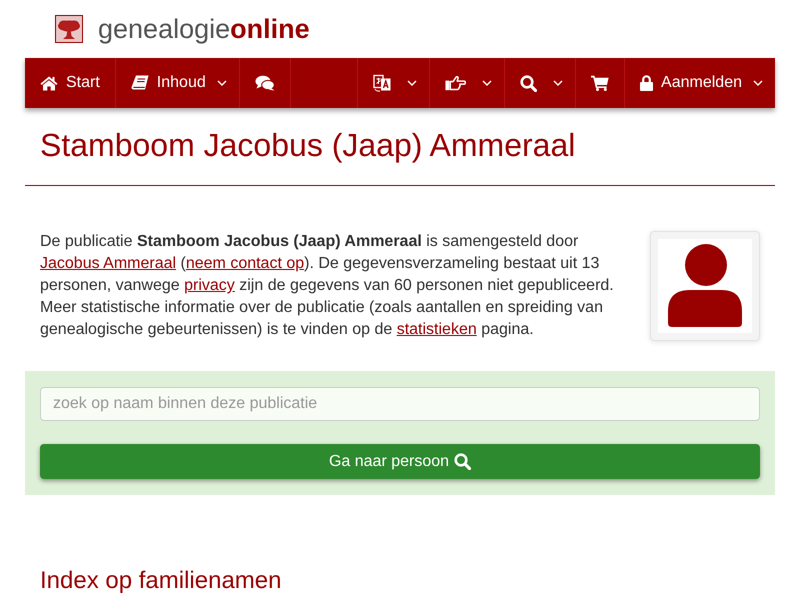 Image resolution: width=800 pixels, height=600 pixels. What do you see at coordinates (69, 29) in the screenshot?
I see `tree-logo-icon` at bounding box center [69, 29].